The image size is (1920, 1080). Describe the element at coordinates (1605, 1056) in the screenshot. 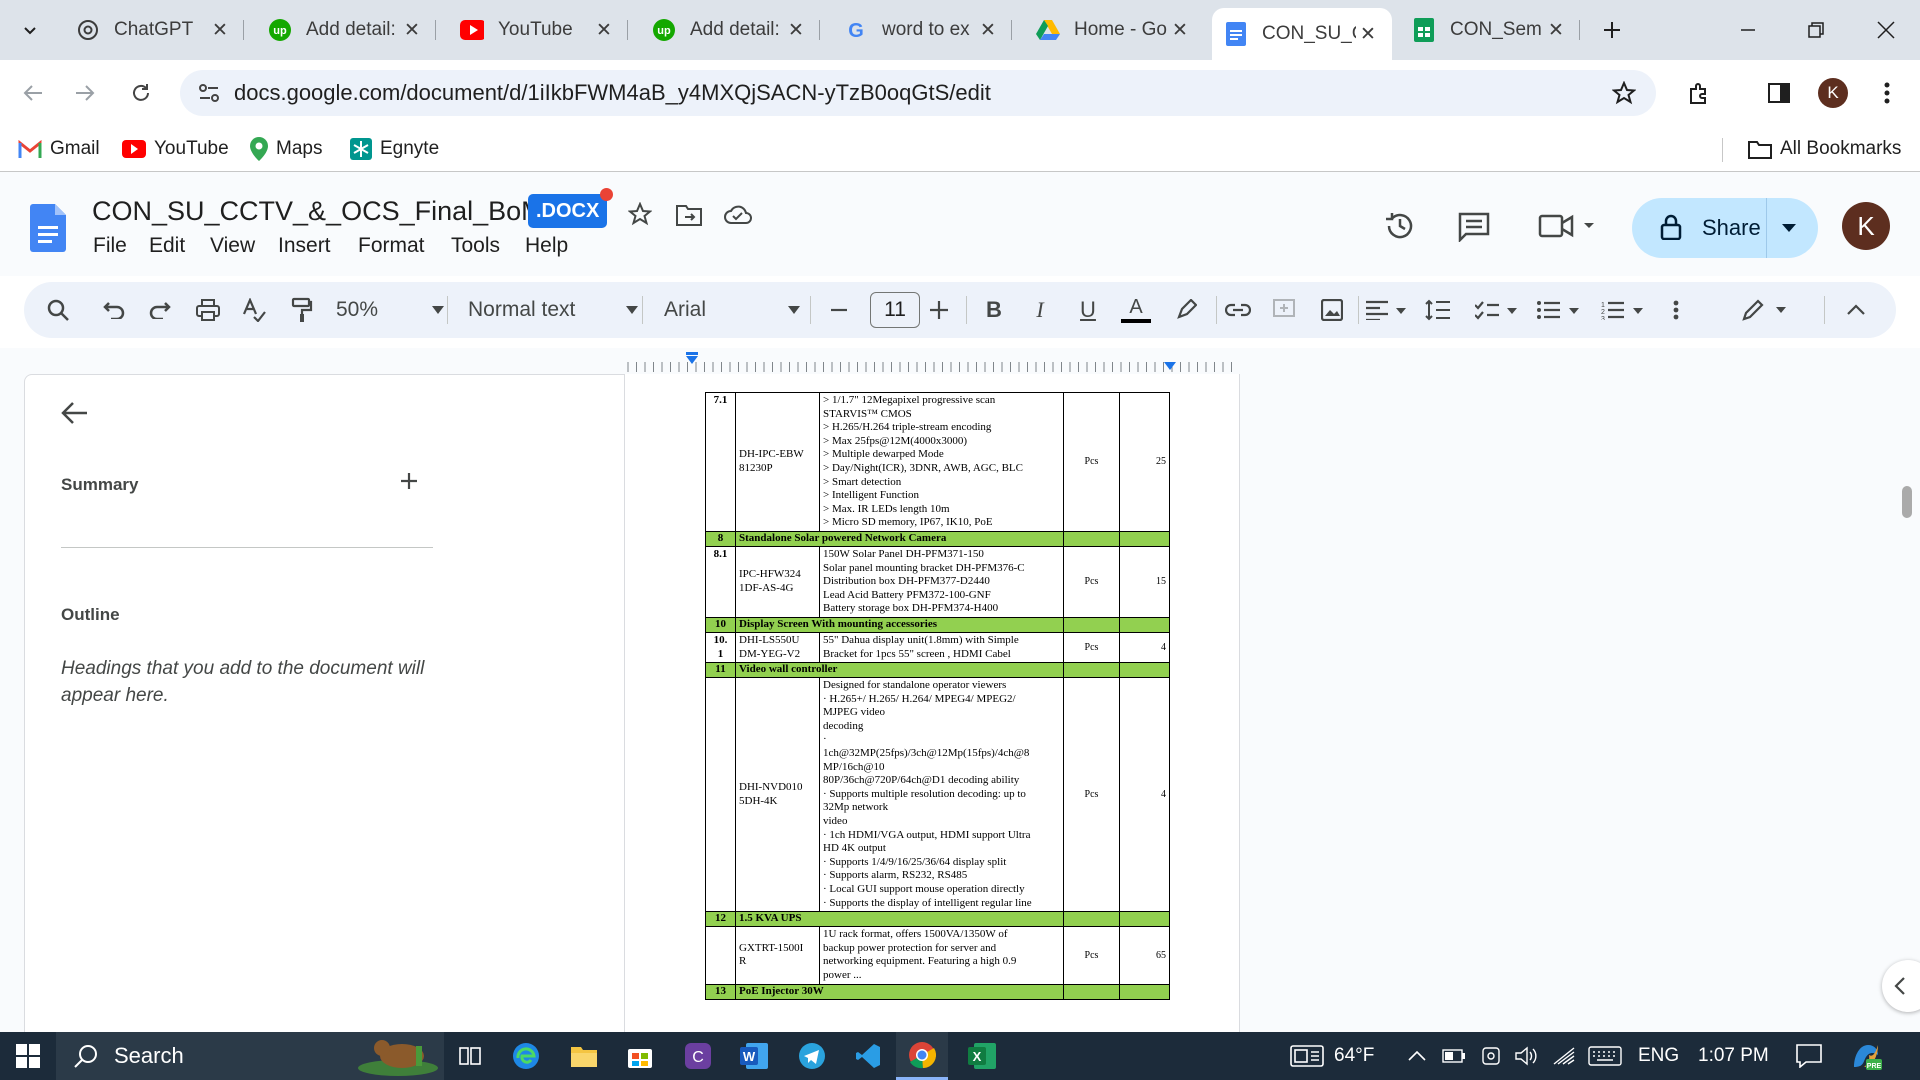

I see `keyboard-icon` at that location.